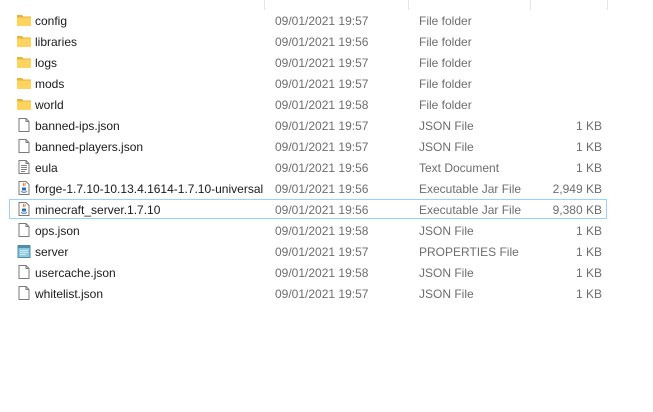 This screenshot has width=653, height=412. Describe the element at coordinates (46, 63) in the screenshot. I see `file-name: logs` at that location.